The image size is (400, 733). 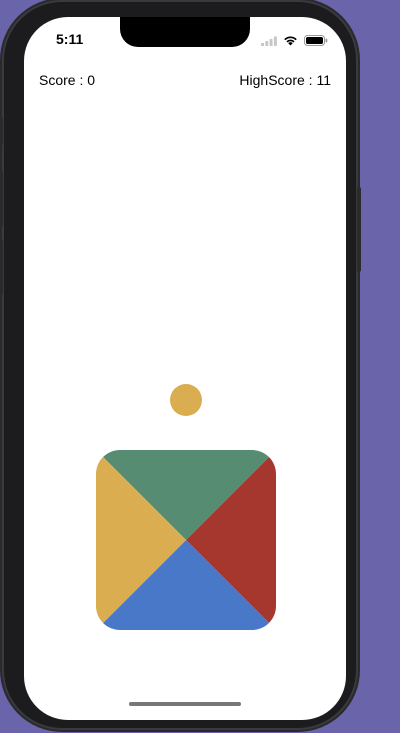 I want to click on color-switch-board, so click(x=186, y=540).